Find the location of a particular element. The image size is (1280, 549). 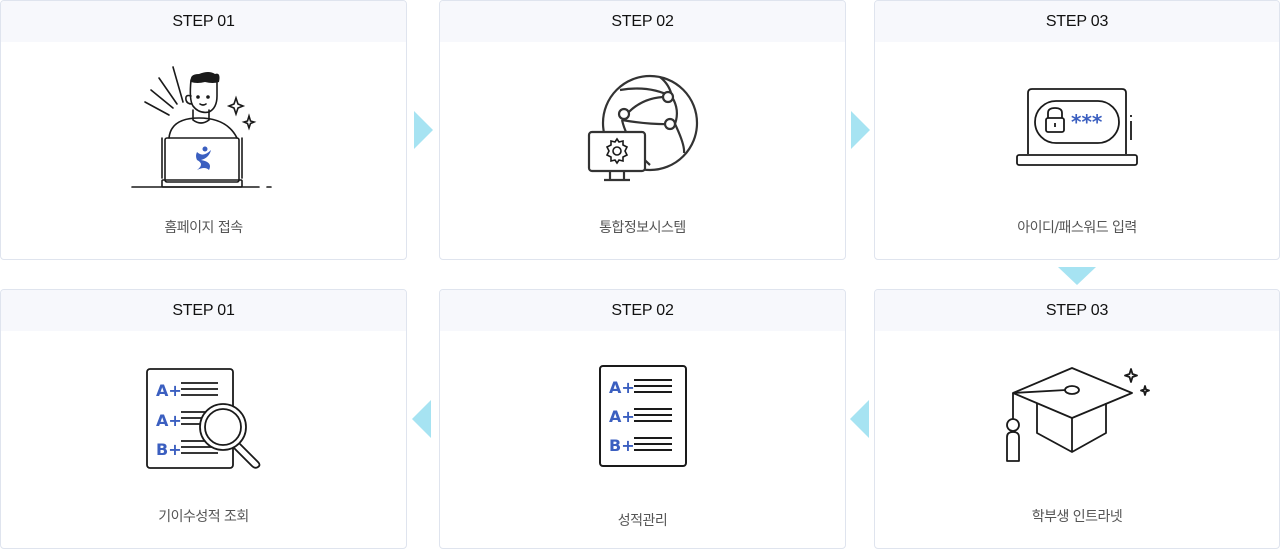

step-label: 기이수성적 조회 is located at coordinates (203, 517).